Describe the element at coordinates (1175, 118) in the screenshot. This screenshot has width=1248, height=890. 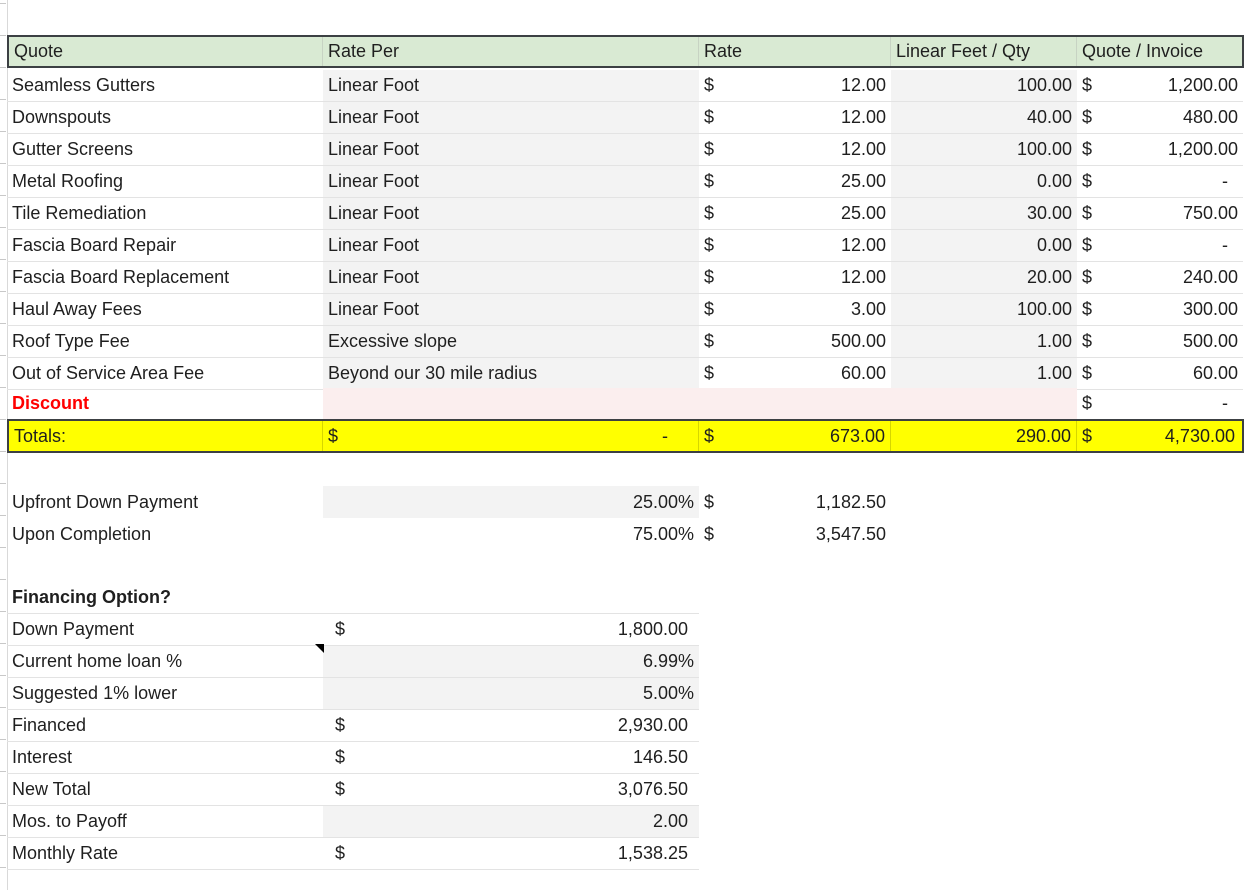
I see `item-total: 480.00` at that location.